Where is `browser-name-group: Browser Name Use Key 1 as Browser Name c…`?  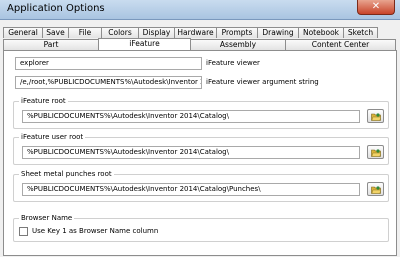 browser-name-group: Browser Name Use Key 1 as Browser Name c… is located at coordinates (201, 228).